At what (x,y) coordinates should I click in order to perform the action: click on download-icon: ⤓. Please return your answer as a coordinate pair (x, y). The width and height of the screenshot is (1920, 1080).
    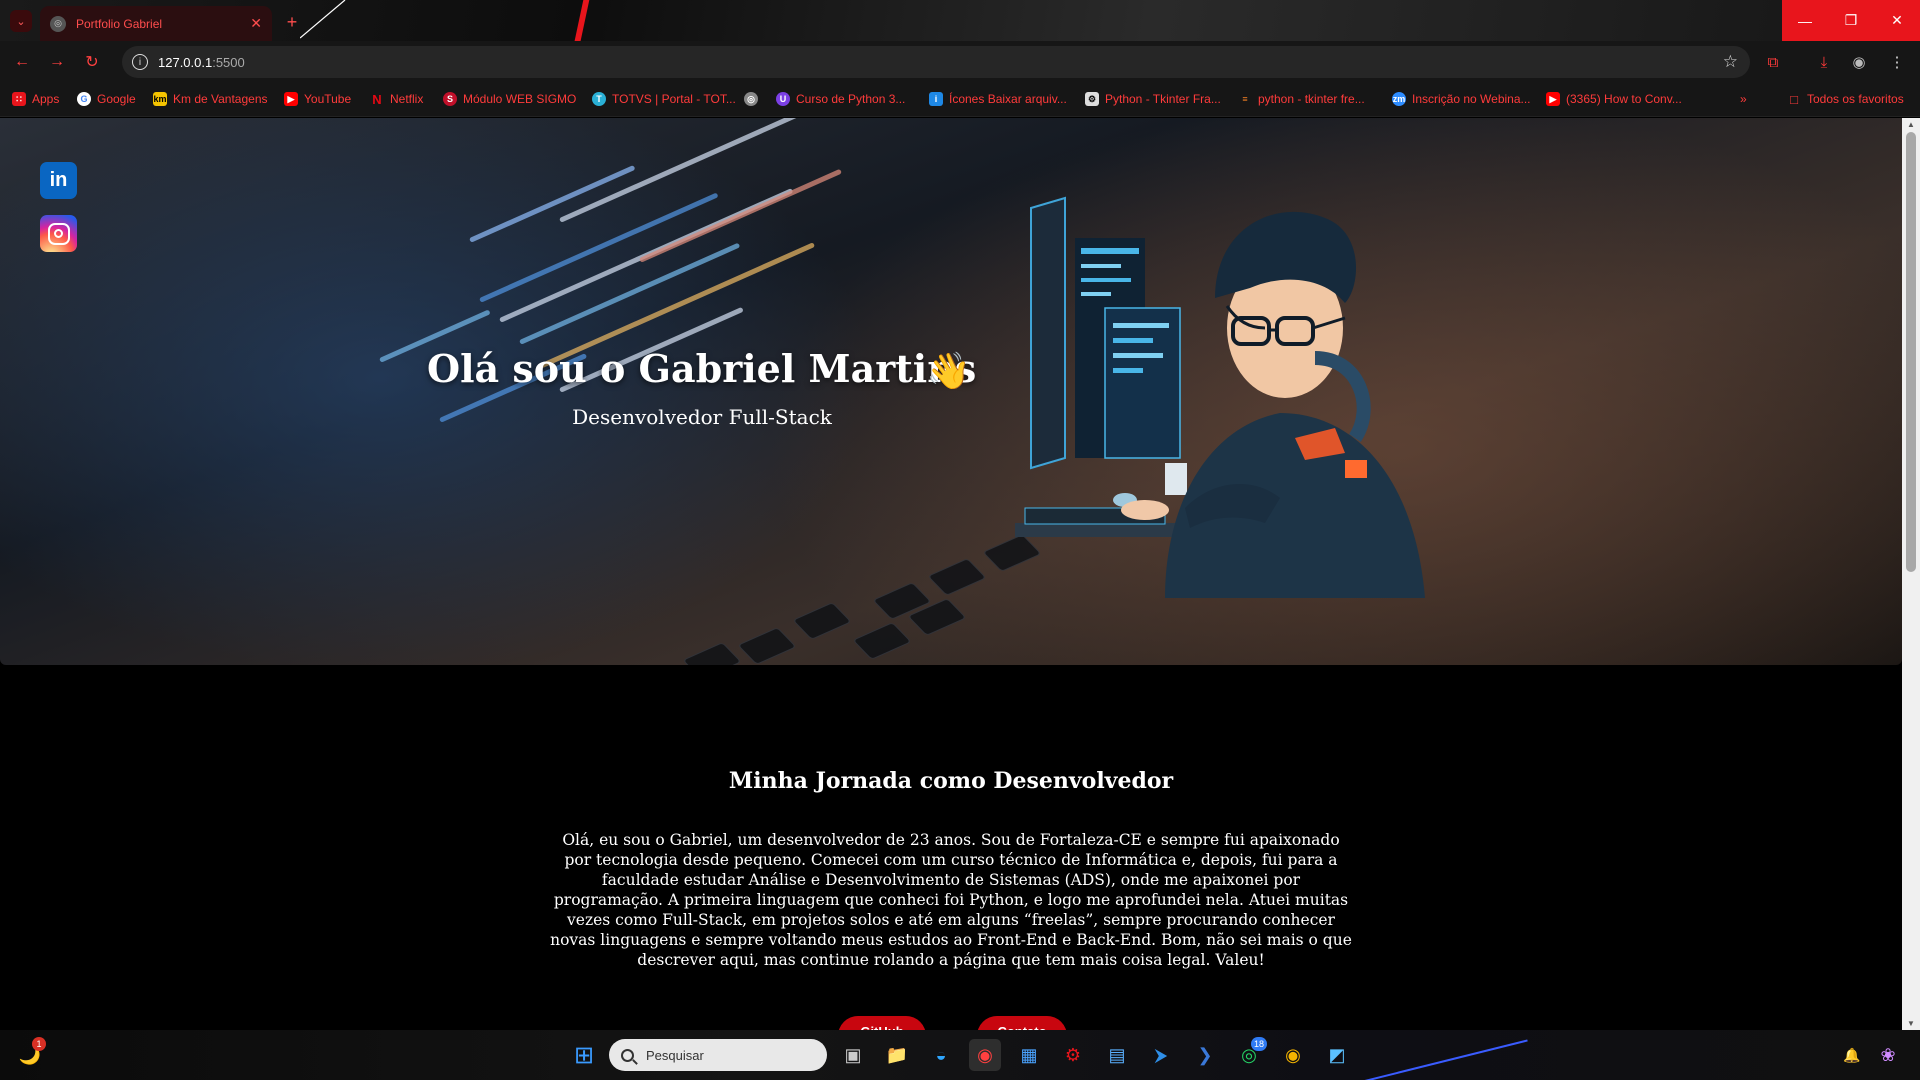
    Looking at the image, I should click on (1824, 62).